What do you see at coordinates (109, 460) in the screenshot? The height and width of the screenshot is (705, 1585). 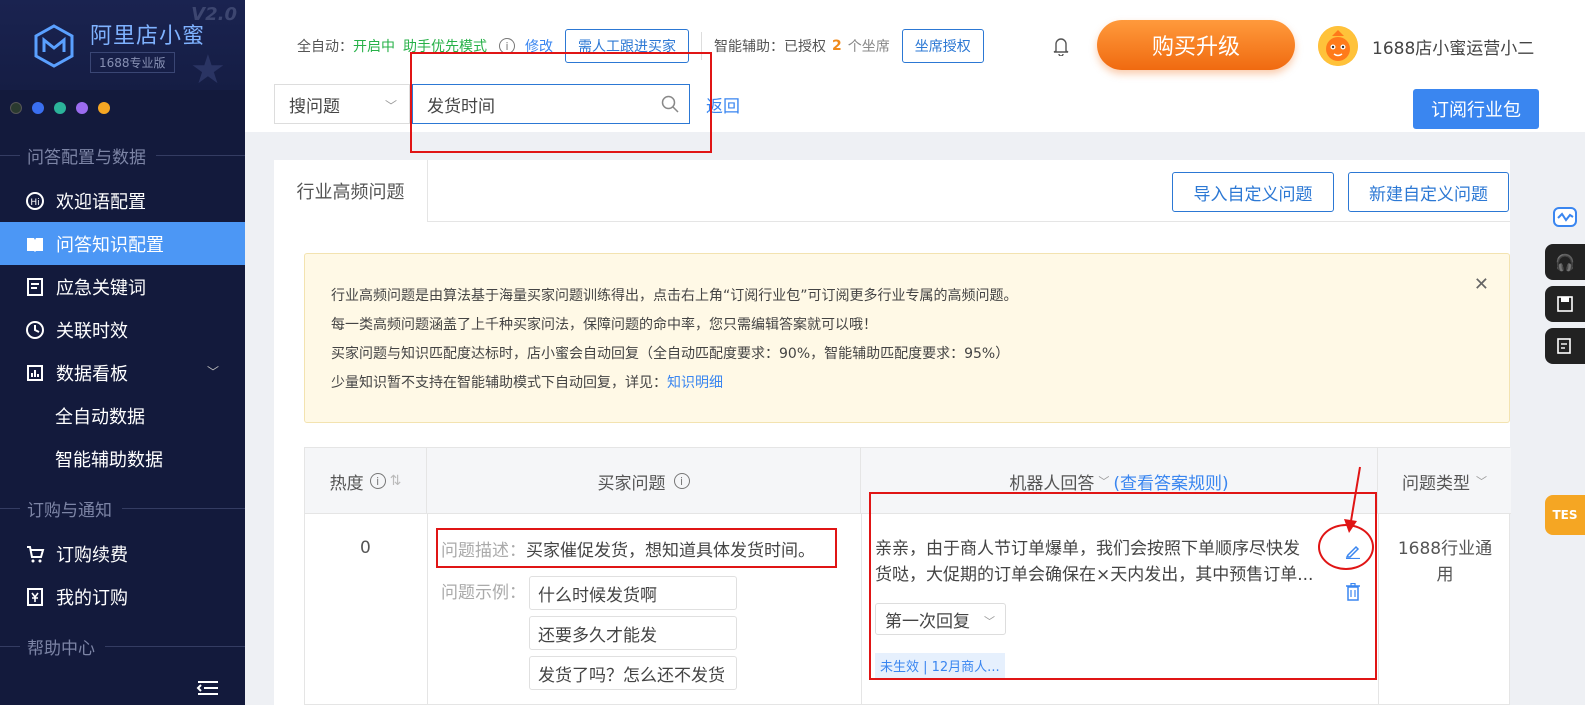 I see `sidebar-item-label: 智能辅助数据` at bounding box center [109, 460].